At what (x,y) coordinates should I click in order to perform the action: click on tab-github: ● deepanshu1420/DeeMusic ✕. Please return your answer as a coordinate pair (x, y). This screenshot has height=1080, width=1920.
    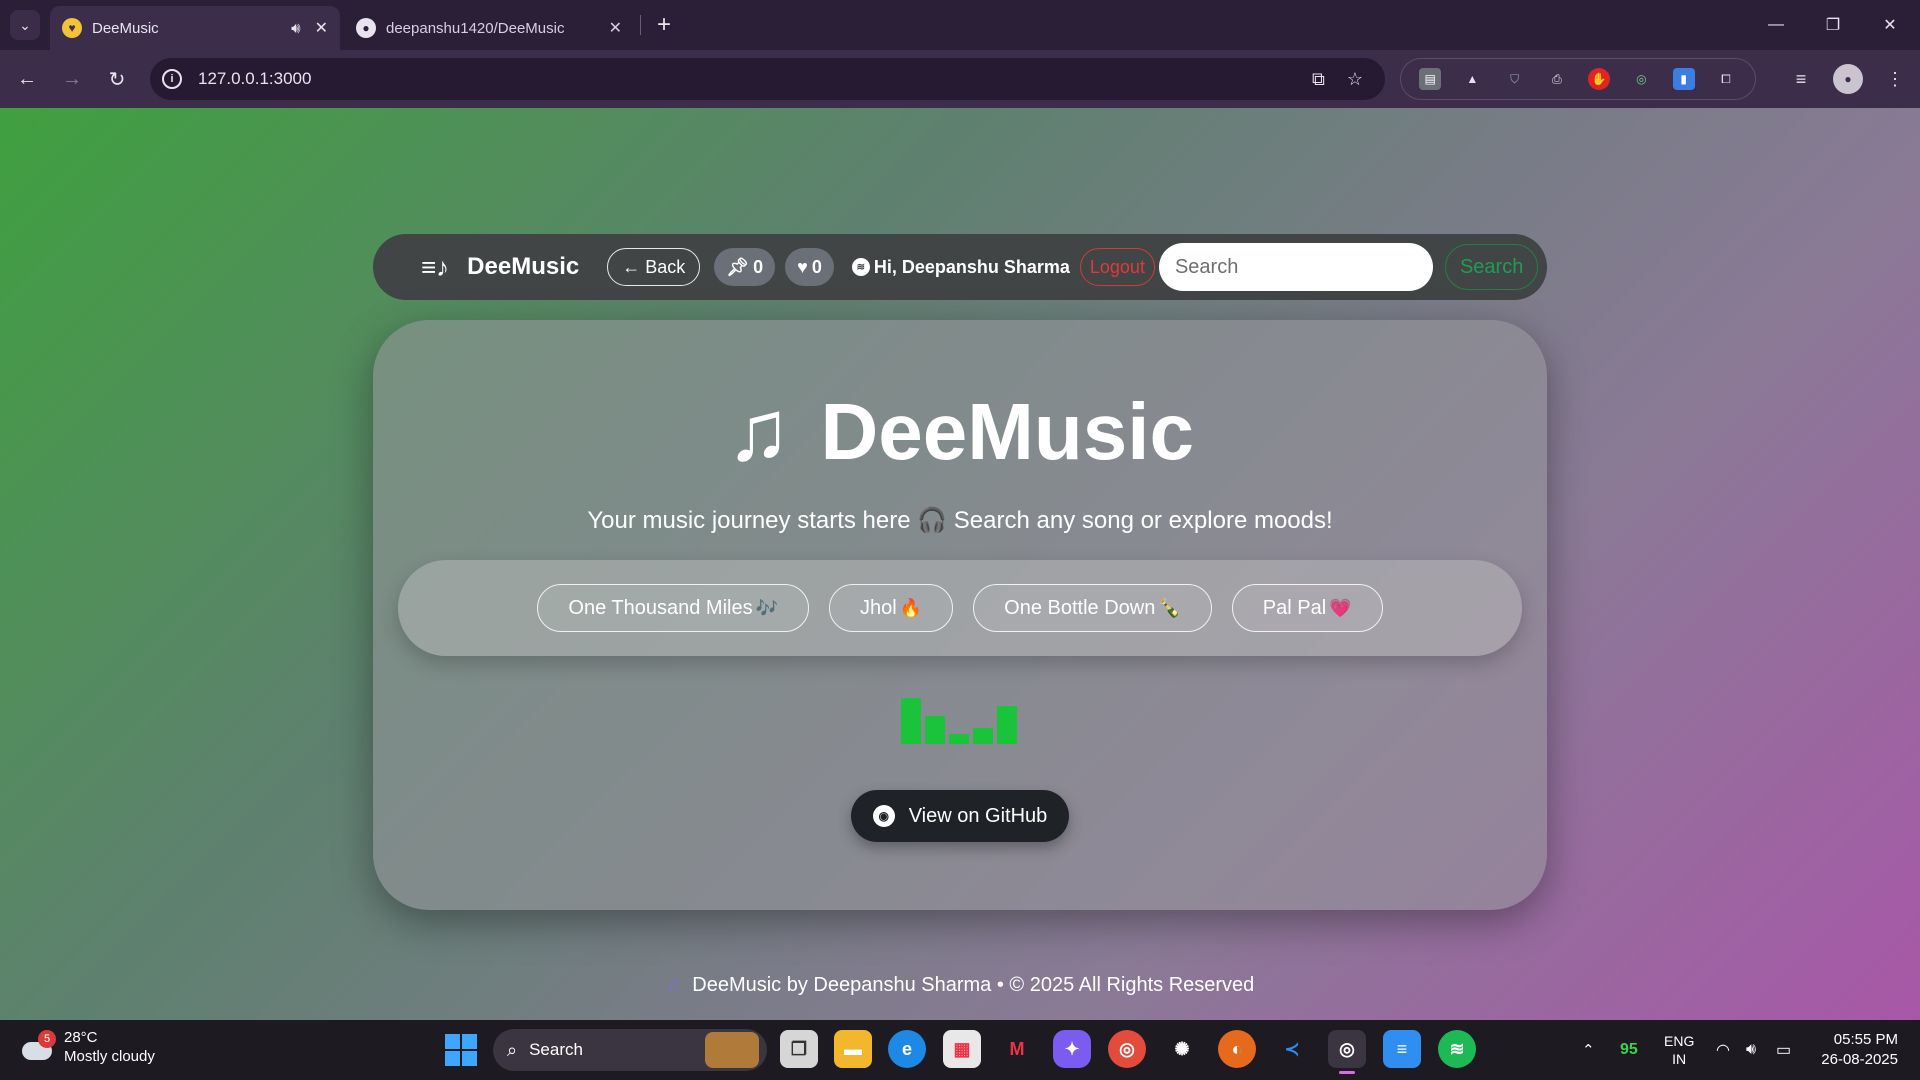
    Looking at the image, I should click on (489, 28).